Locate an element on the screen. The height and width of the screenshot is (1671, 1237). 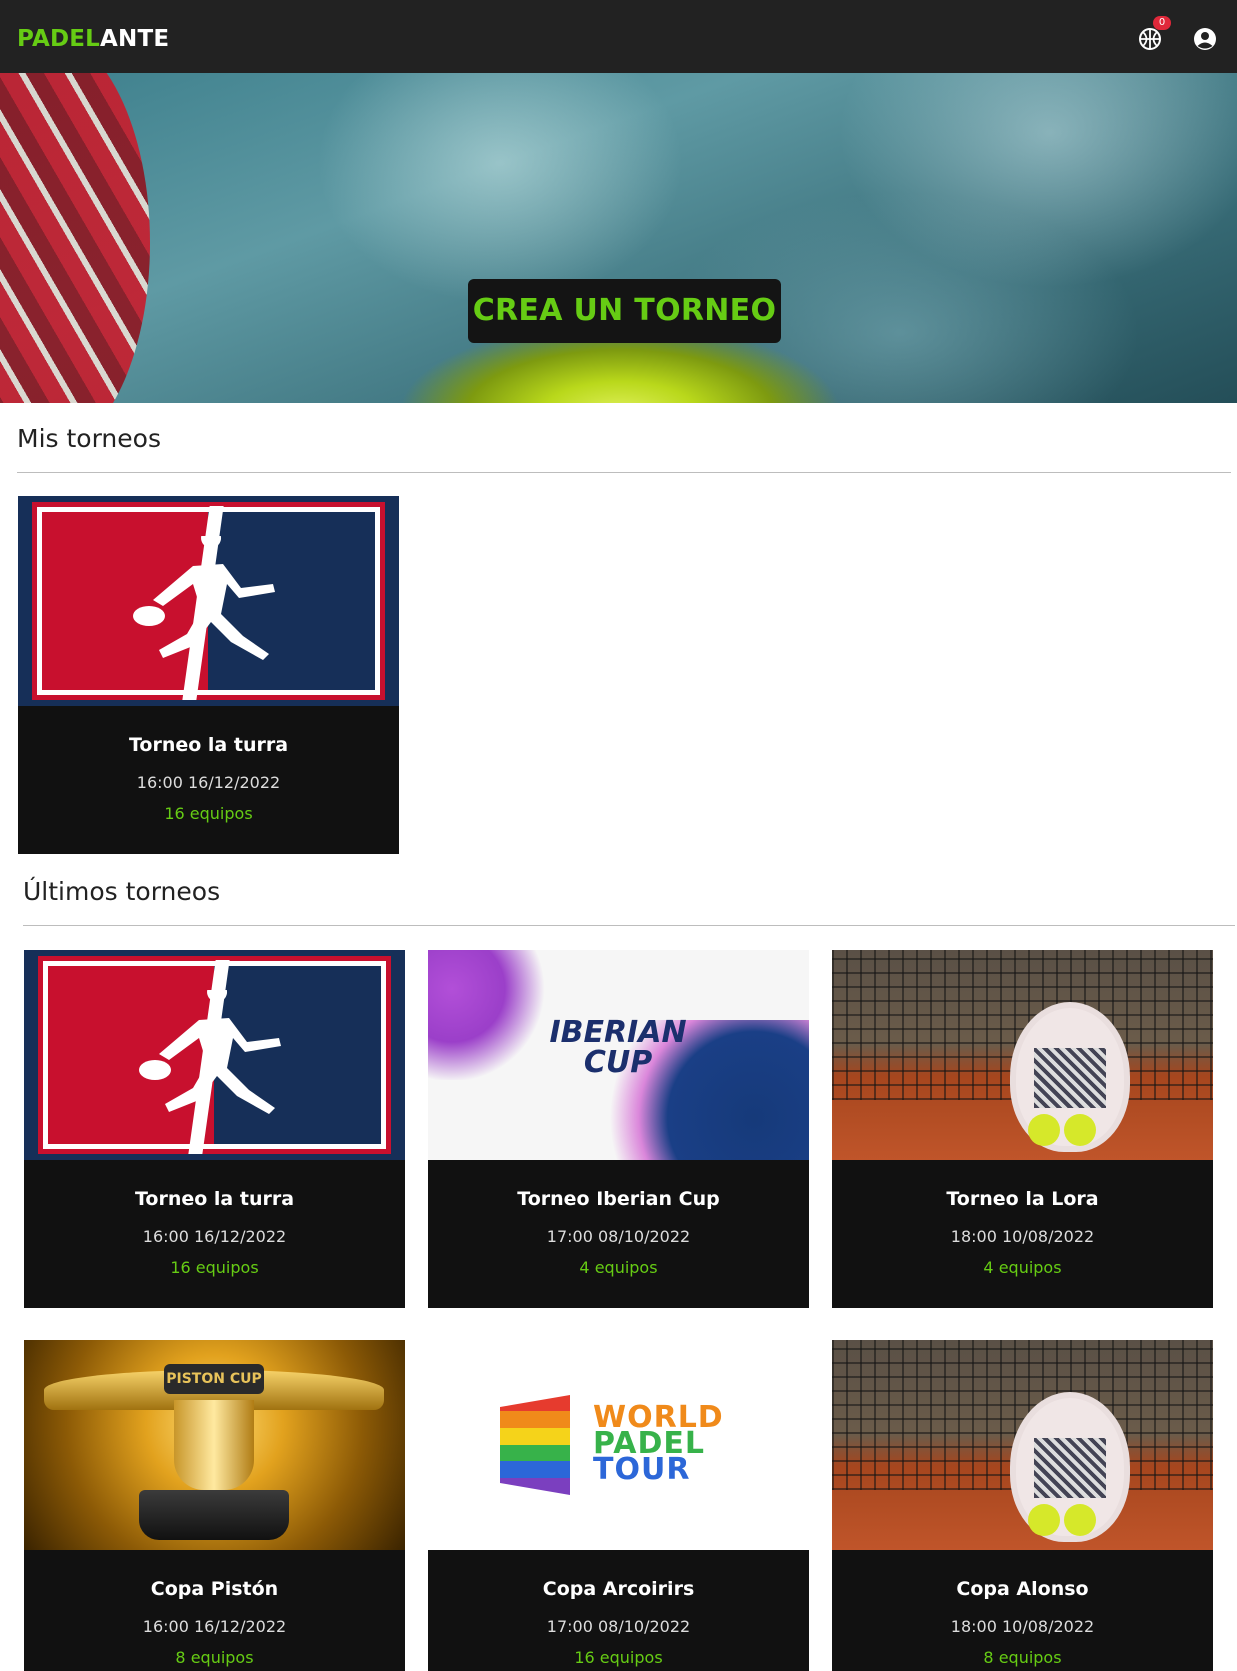
world-padel-tour-logo: WORLD PADEL TOUR is located at coordinates (658, 1443).